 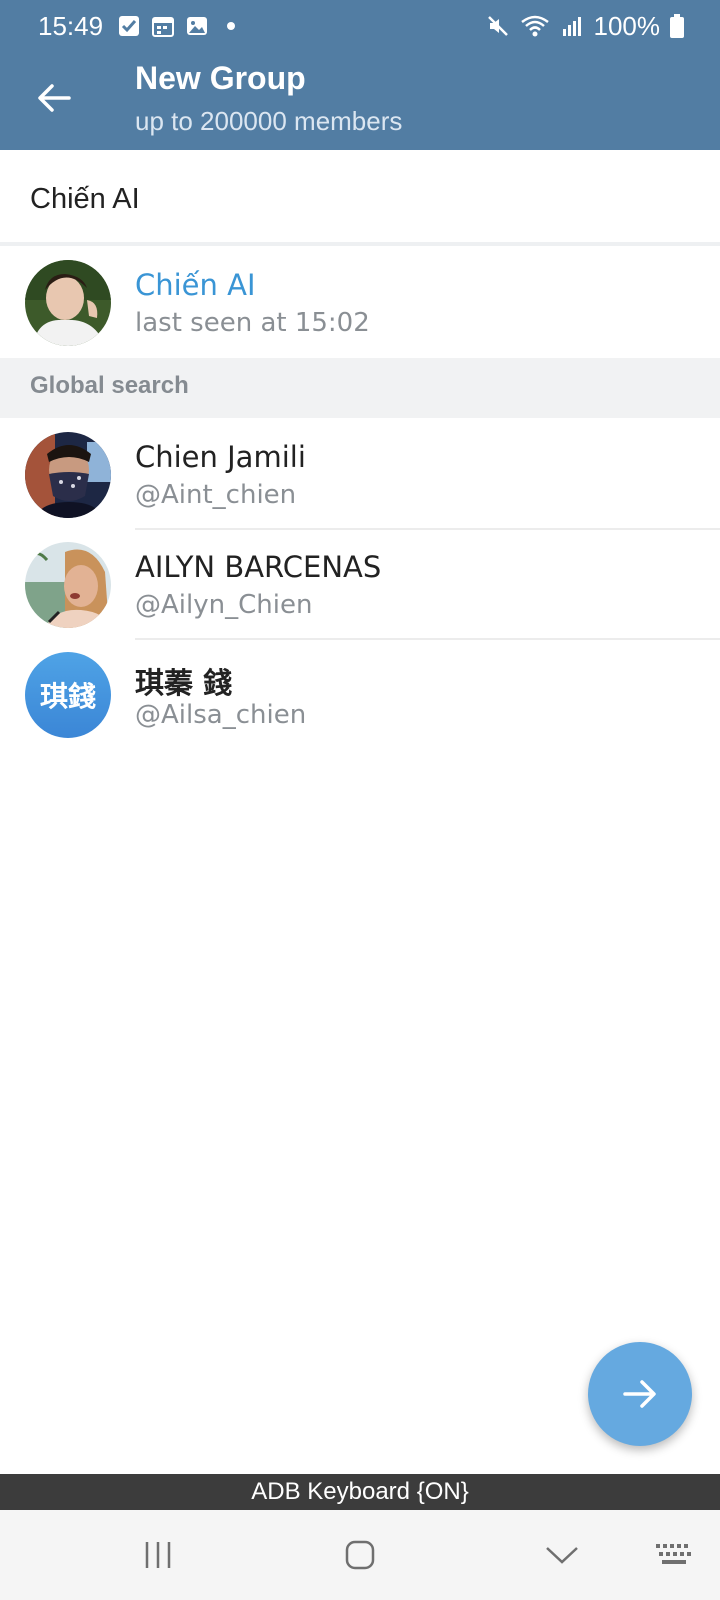 What do you see at coordinates (360, 585) in the screenshot?
I see `global-result-row: AILYN BARCENAS @Ailyn_Chien` at bounding box center [360, 585].